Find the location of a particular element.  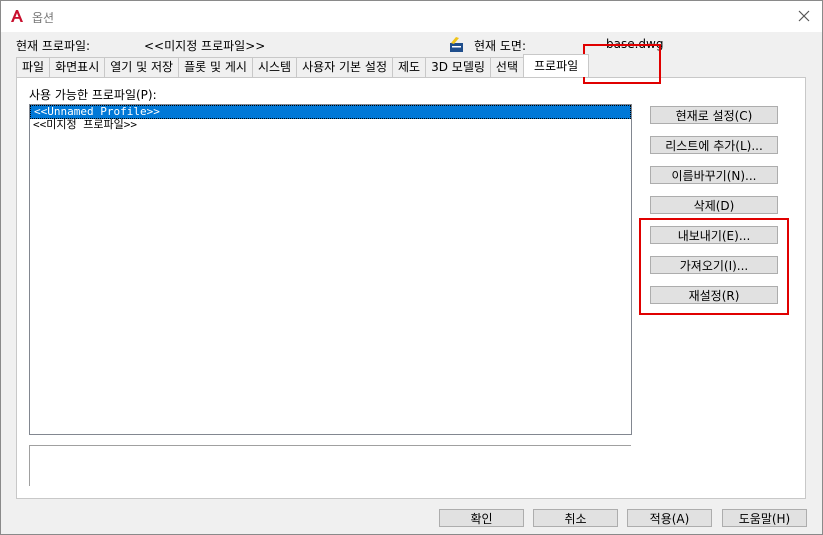

delete-button: 삭제(D) is located at coordinates (714, 205).